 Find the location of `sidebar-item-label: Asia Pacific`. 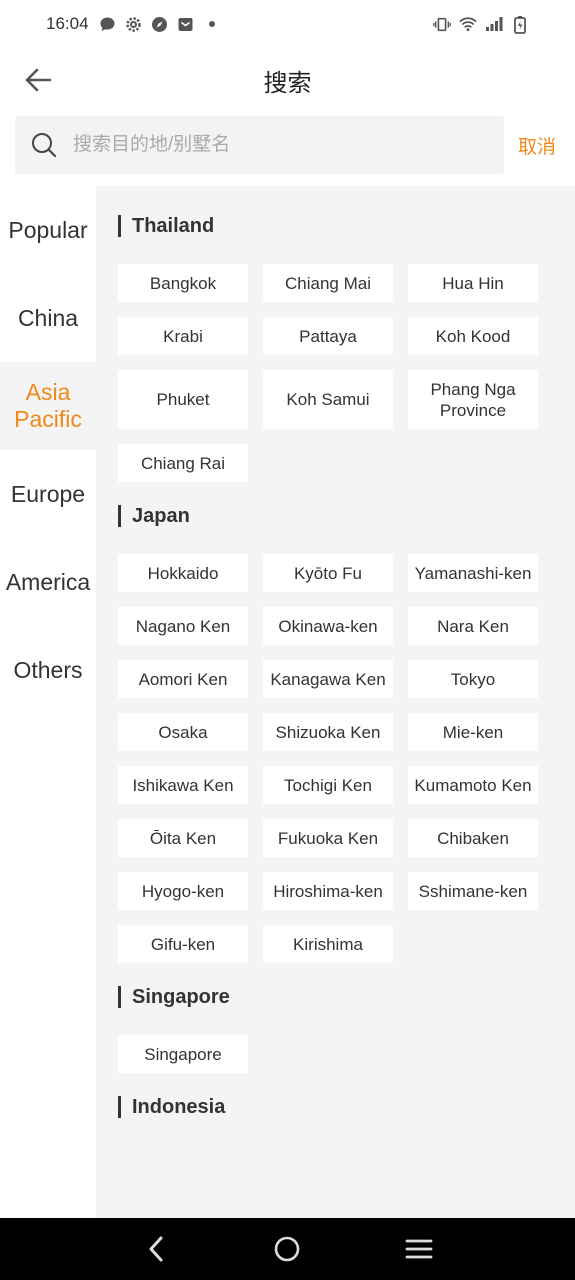

sidebar-item-label: Asia Pacific is located at coordinates (48, 405).